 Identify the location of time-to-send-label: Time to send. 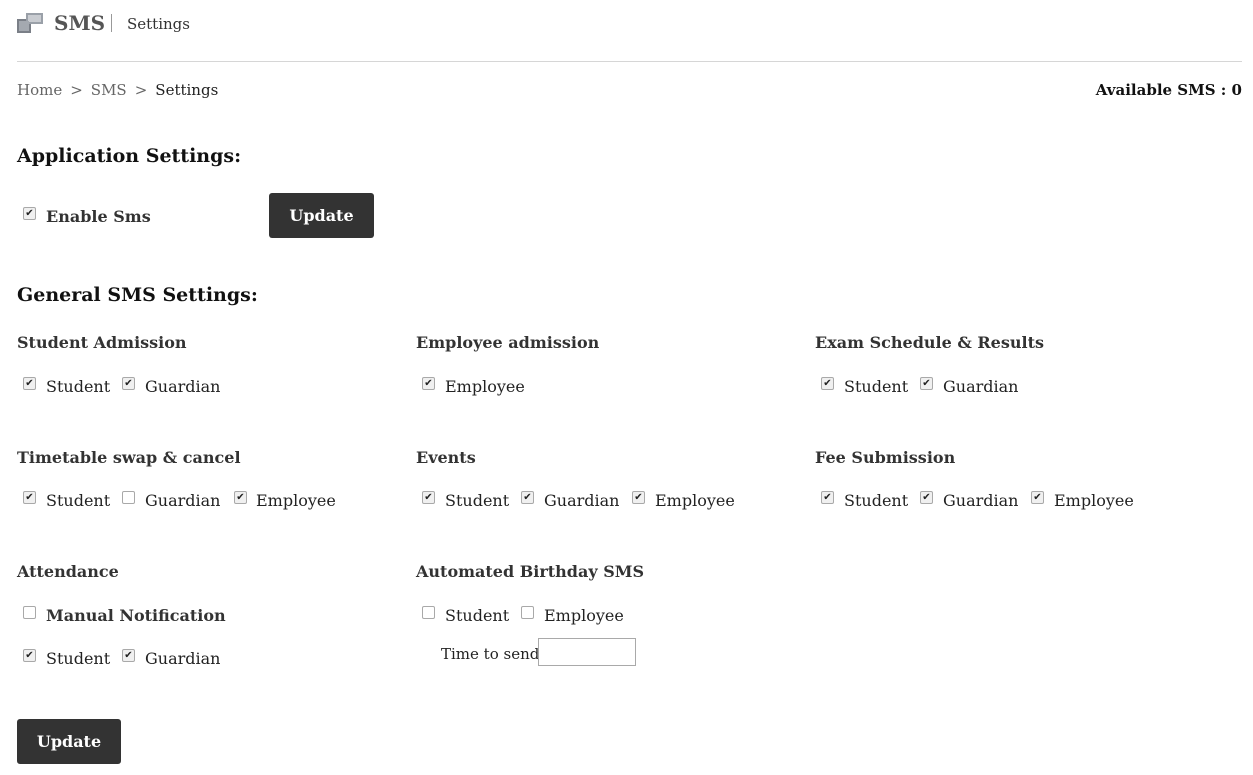
(490, 654).